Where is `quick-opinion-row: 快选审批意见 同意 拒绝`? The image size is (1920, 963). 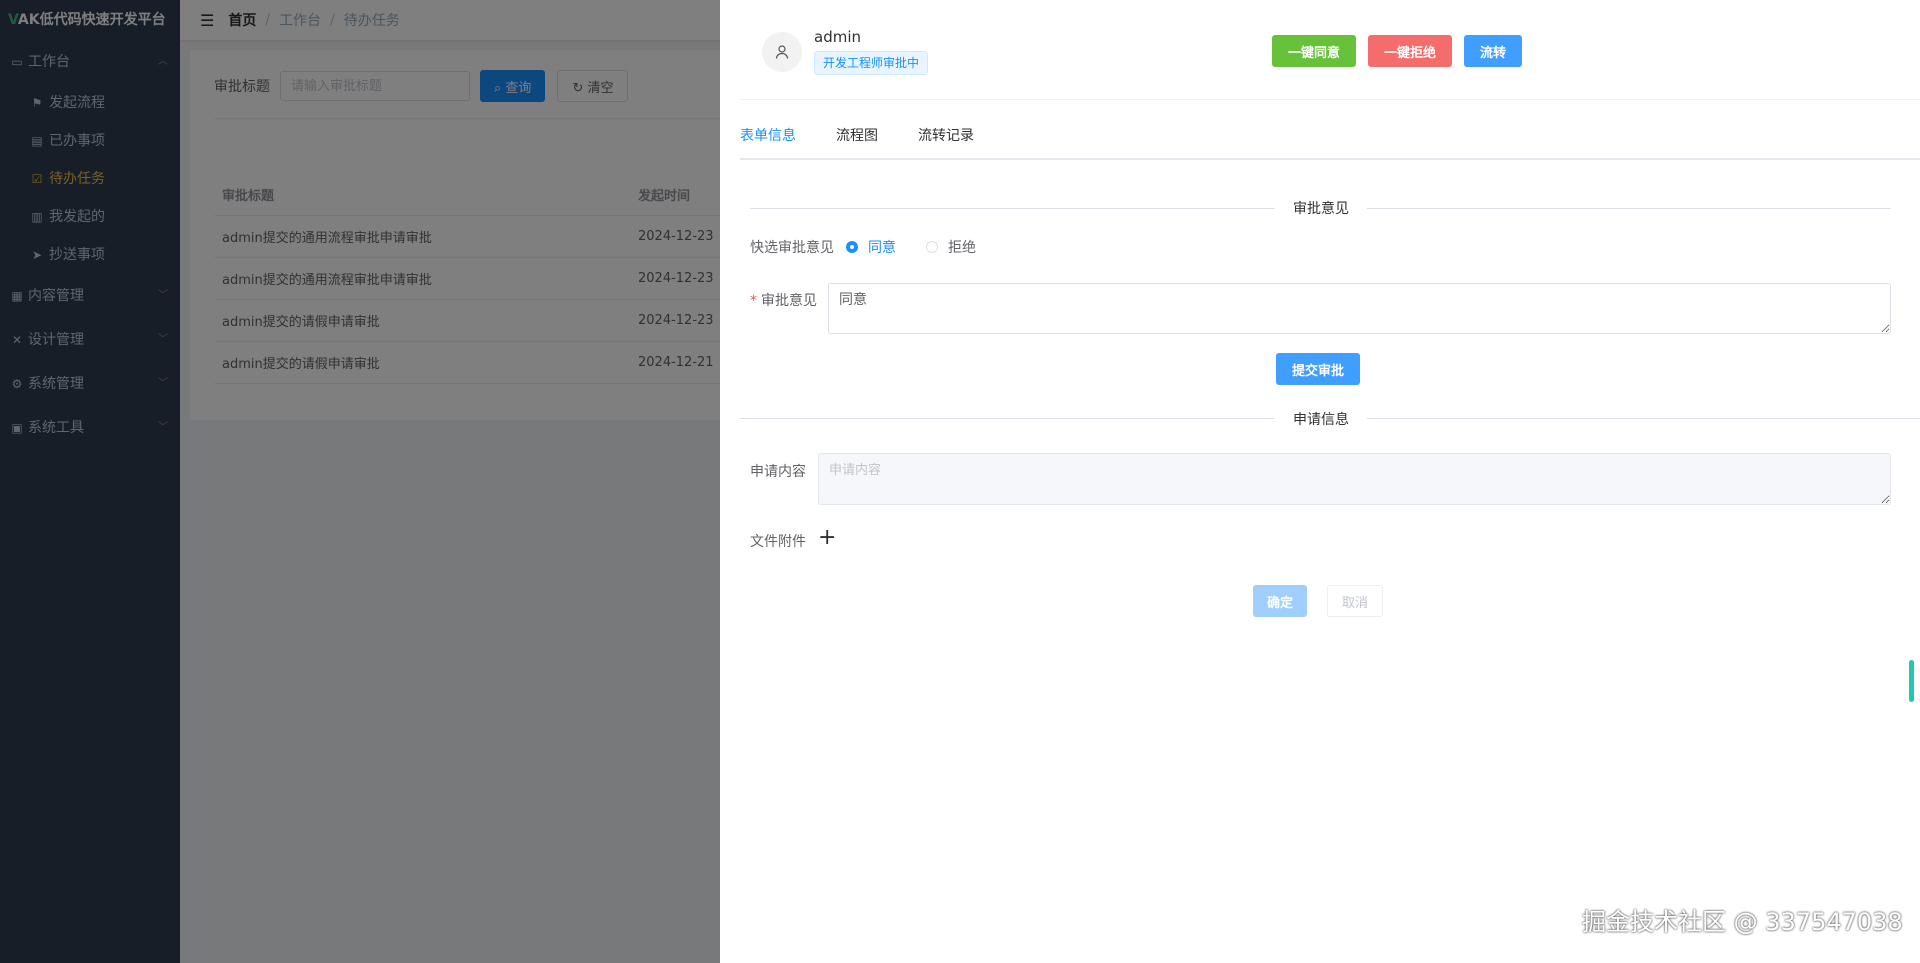 quick-opinion-row: 快选审批意见 同意 拒绝 is located at coordinates (878, 247).